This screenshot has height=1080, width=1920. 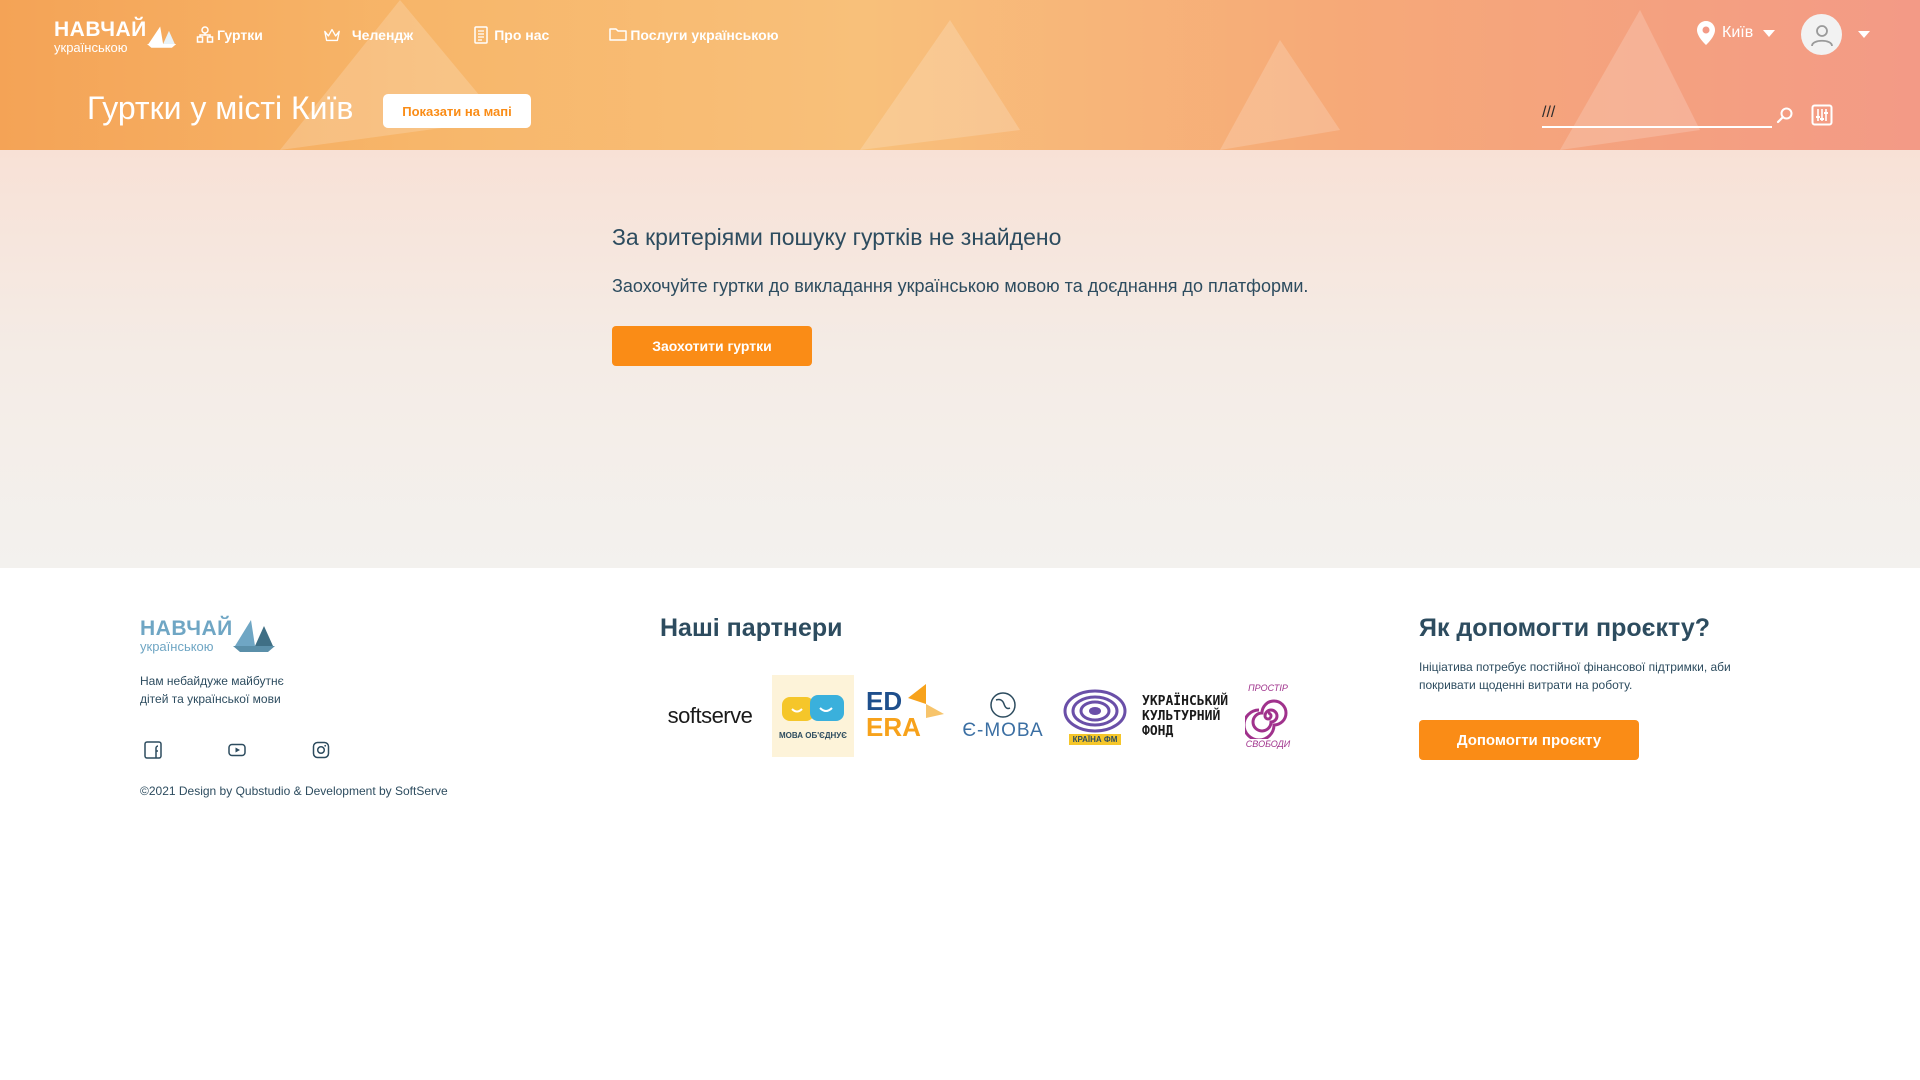 I want to click on nav-clubs: Гуртки, so click(x=229, y=35).